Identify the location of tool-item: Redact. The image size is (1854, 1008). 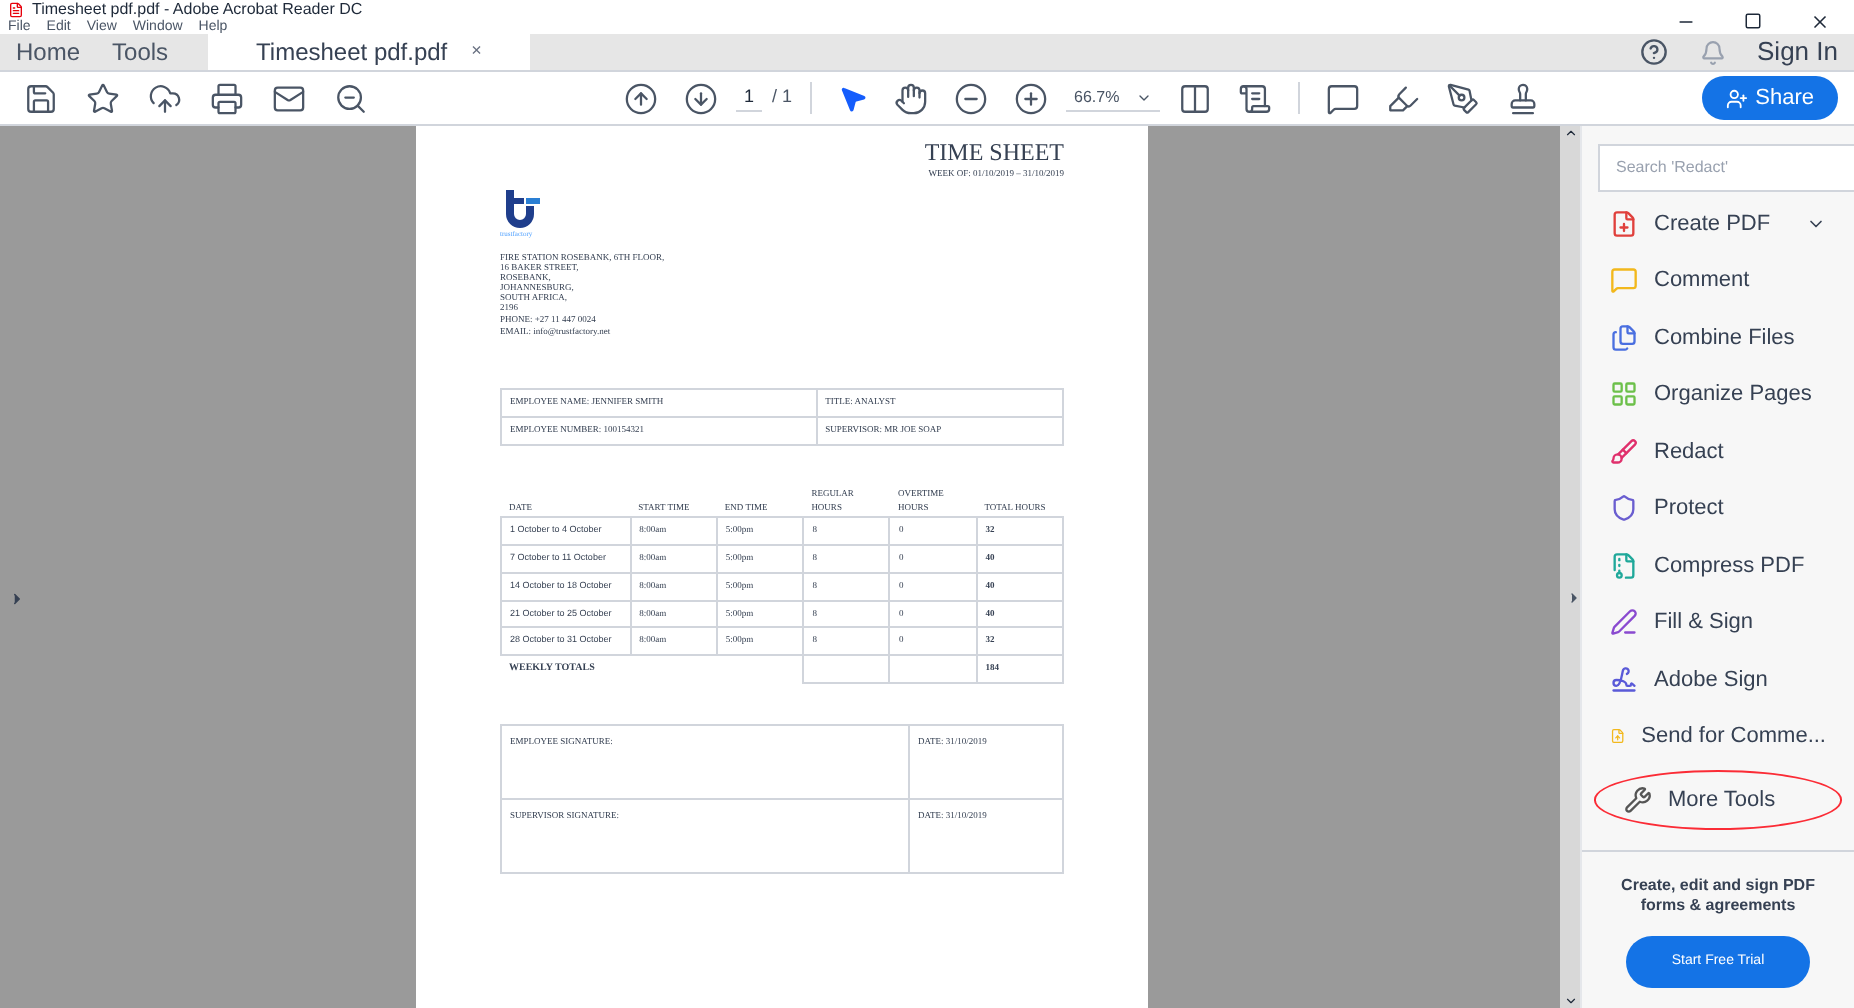
(1718, 451).